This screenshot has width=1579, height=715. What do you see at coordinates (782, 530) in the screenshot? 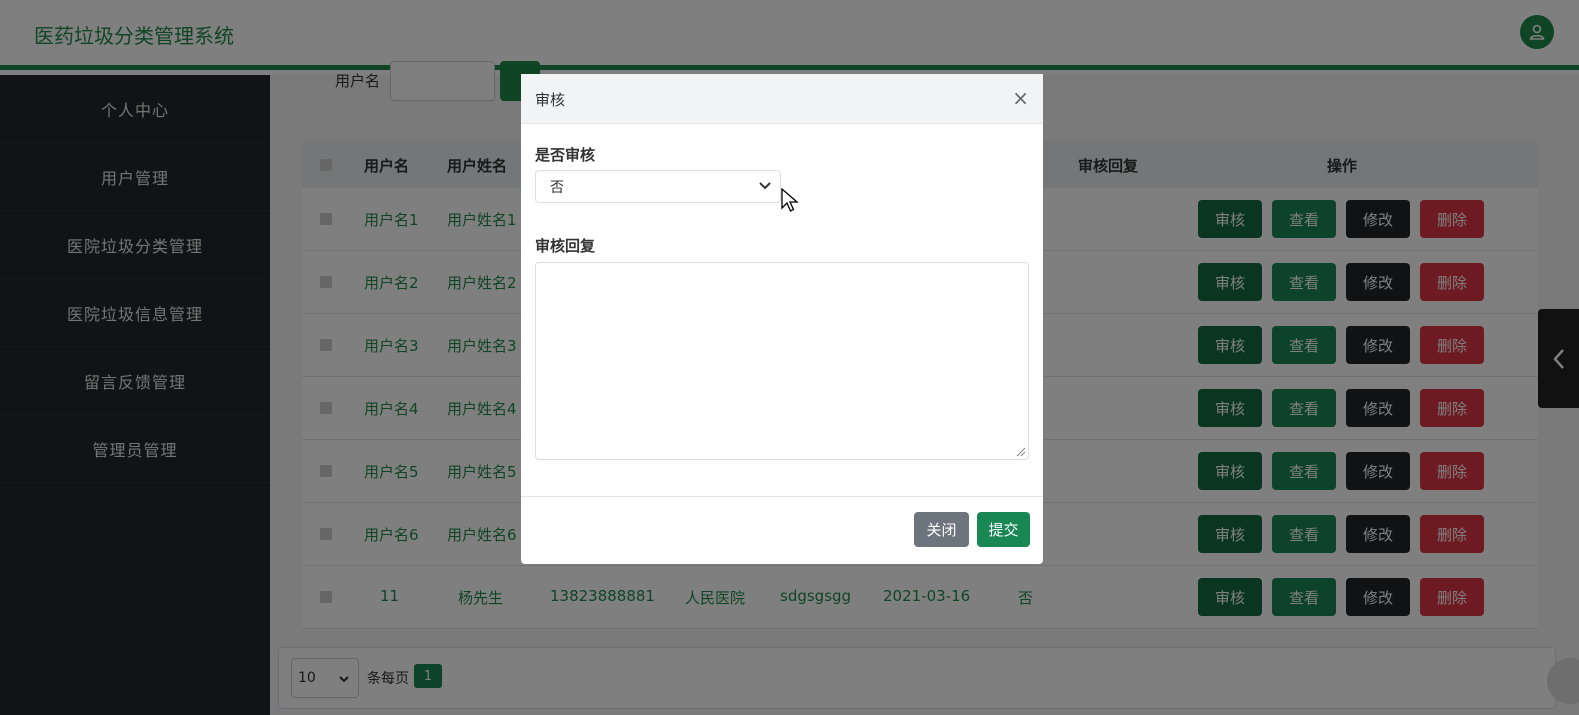
I see `modal-footer: 关闭 提交` at bounding box center [782, 530].